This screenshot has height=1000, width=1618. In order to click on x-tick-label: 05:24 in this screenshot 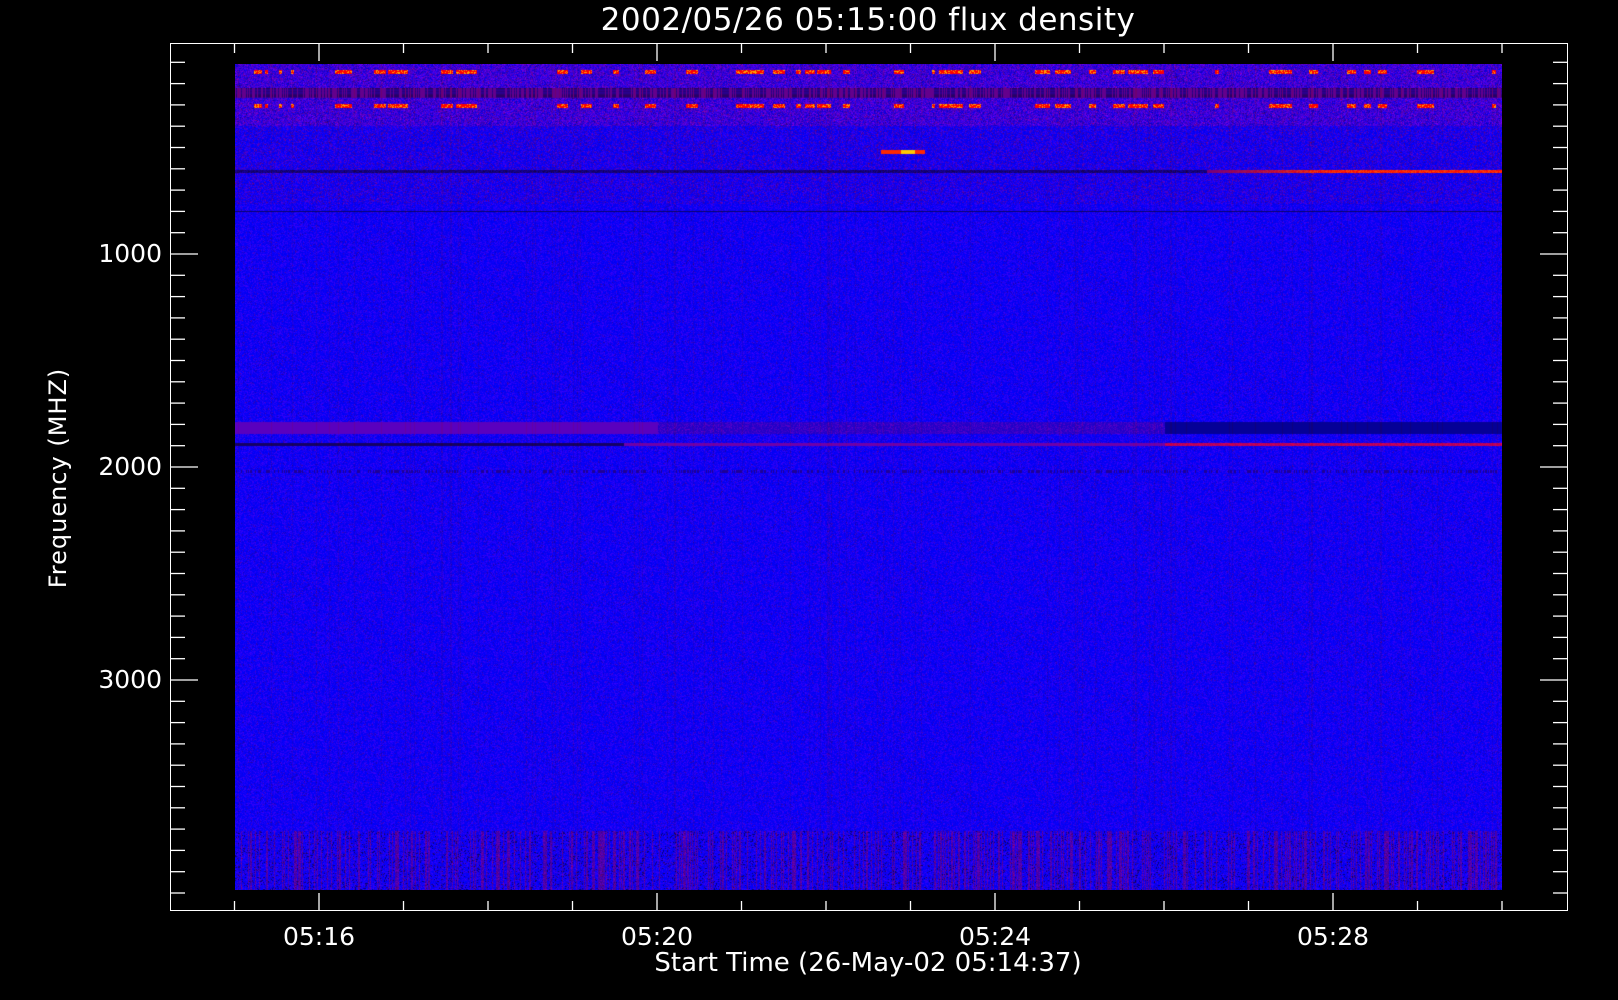, I will do `click(995, 936)`.